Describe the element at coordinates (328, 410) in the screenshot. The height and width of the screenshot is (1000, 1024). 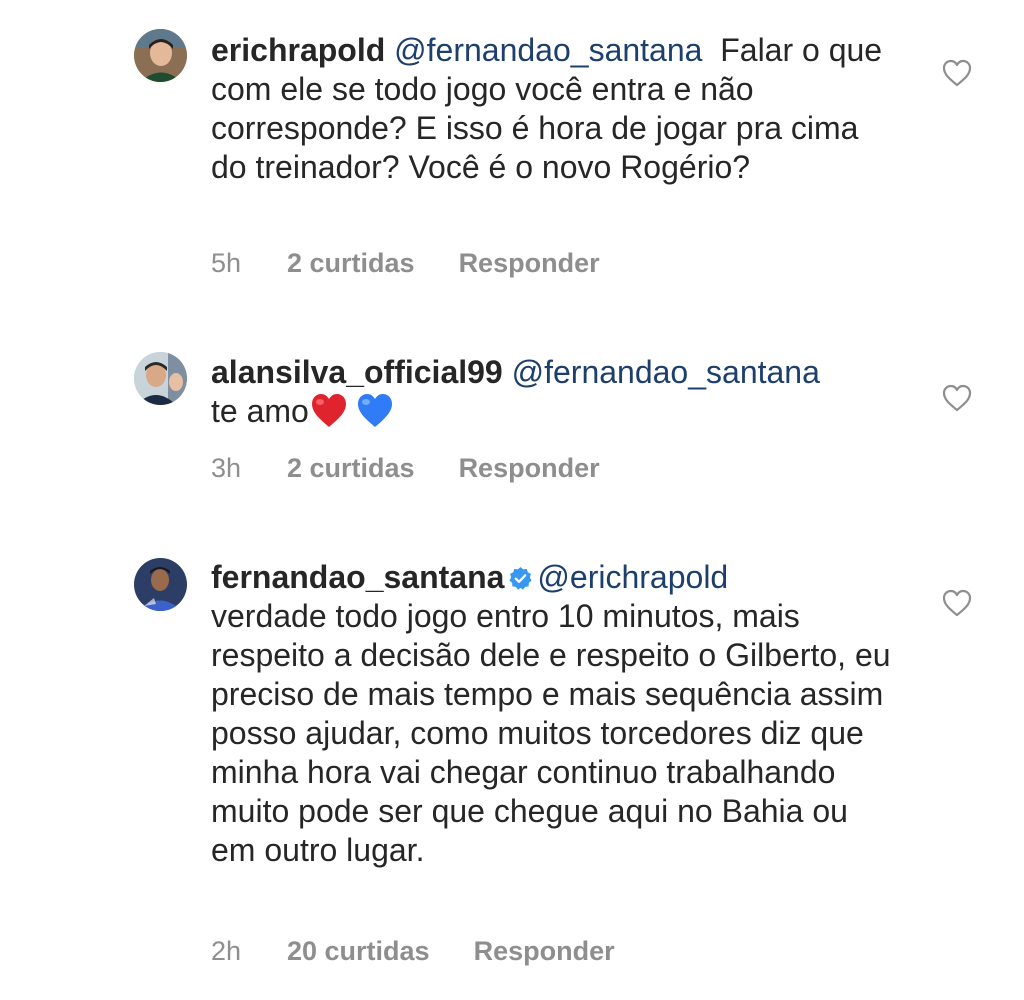
I see `red-heart-emoji` at that location.